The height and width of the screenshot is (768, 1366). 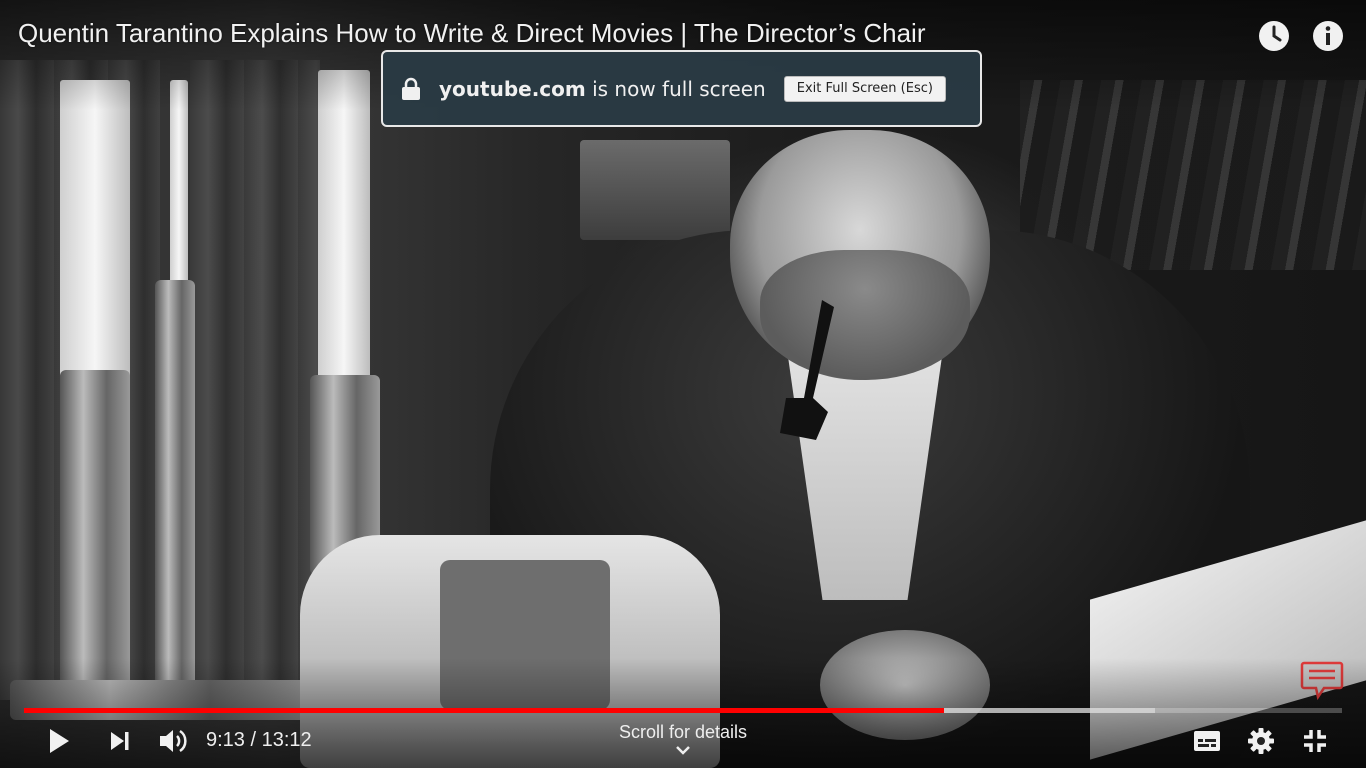 What do you see at coordinates (864, 88) in the screenshot?
I see `exit-fullscreen-button: Exit Full Screen (Esc)` at bounding box center [864, 88].